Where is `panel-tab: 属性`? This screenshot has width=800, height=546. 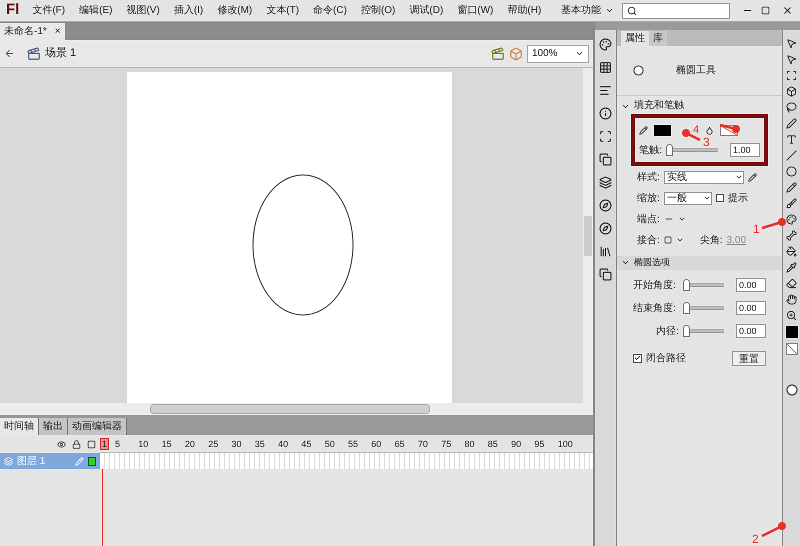
panel-tab: 属性 is located at coordinates (635, 38).